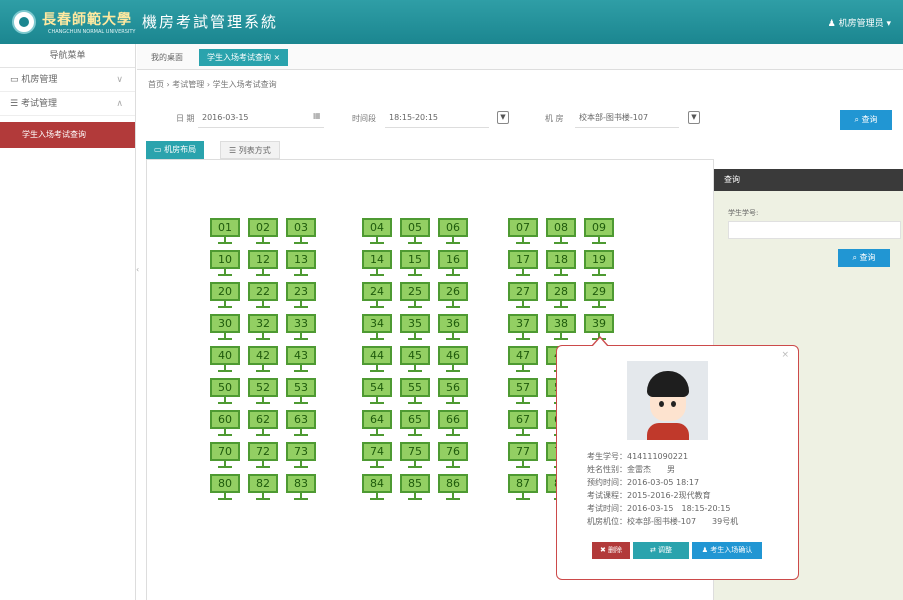 The height and width of the screenshot is (600, 903). I want to click on seat-computer: 37, so click(523, 327).